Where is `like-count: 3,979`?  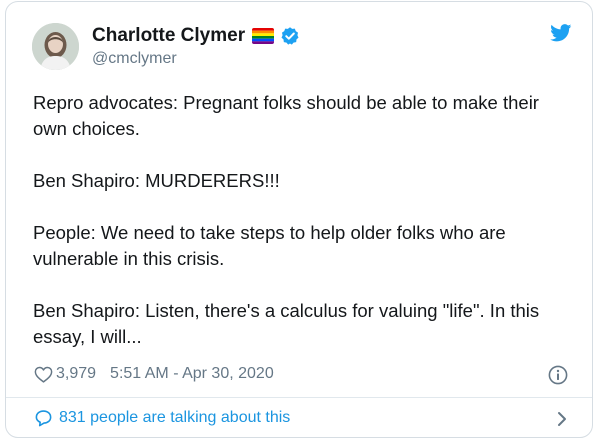
like-count: 3,979 is located at coordinates (76, 374).